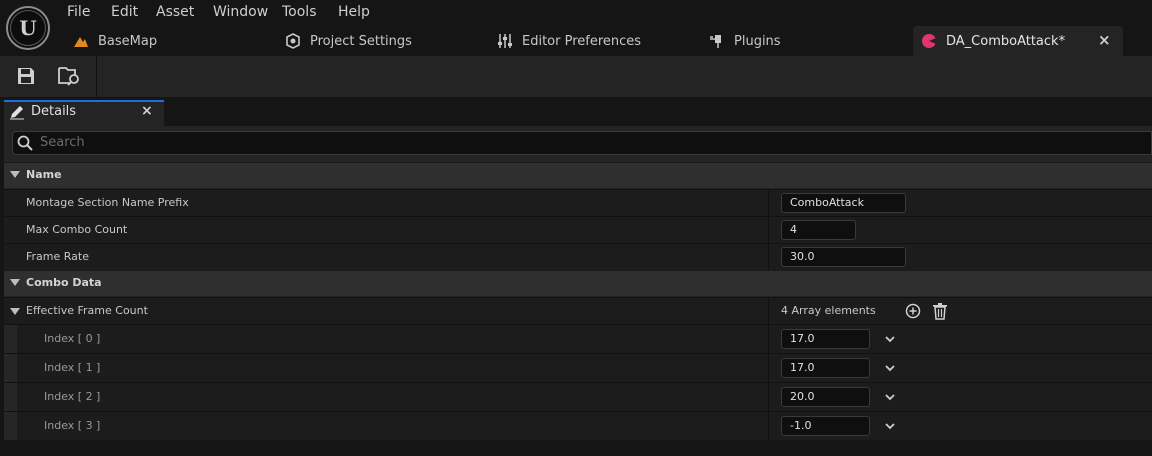  What do you see at coordinates (84, 113) in the screenshot?
I see `tab-details` at bounding box center [84, 113].